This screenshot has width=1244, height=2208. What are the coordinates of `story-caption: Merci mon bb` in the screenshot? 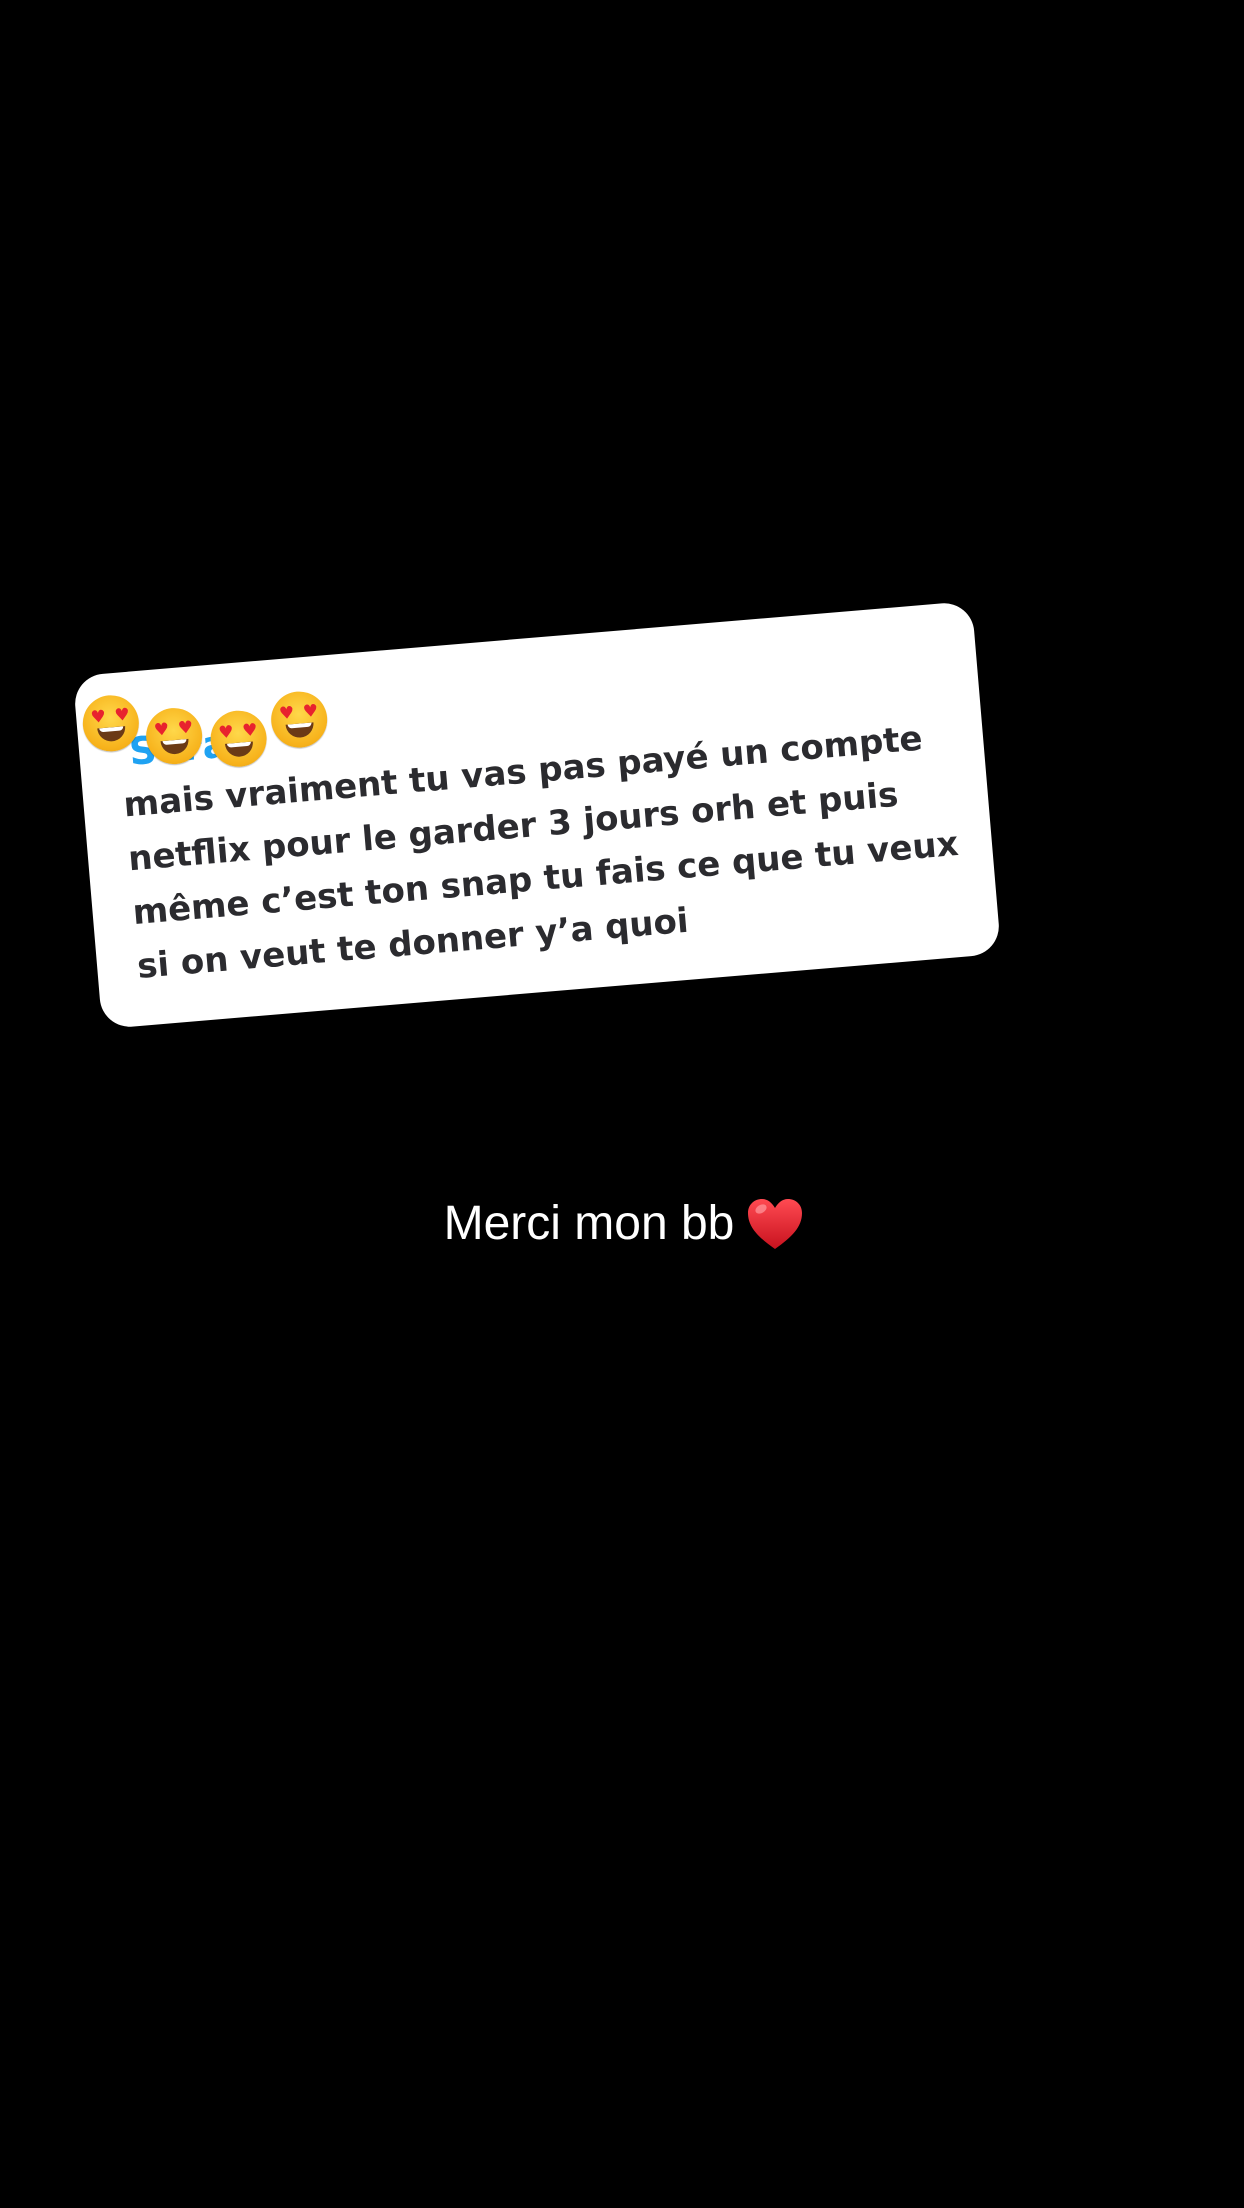 It's located at (622, 1223).